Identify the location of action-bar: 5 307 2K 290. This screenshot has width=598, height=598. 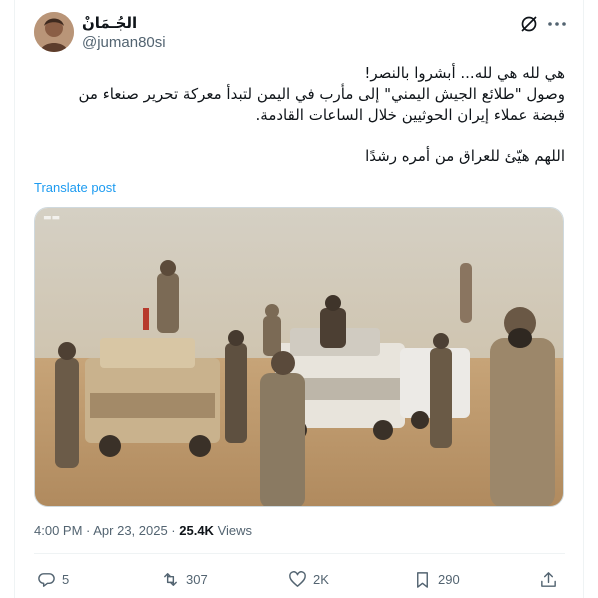
(300, 578).